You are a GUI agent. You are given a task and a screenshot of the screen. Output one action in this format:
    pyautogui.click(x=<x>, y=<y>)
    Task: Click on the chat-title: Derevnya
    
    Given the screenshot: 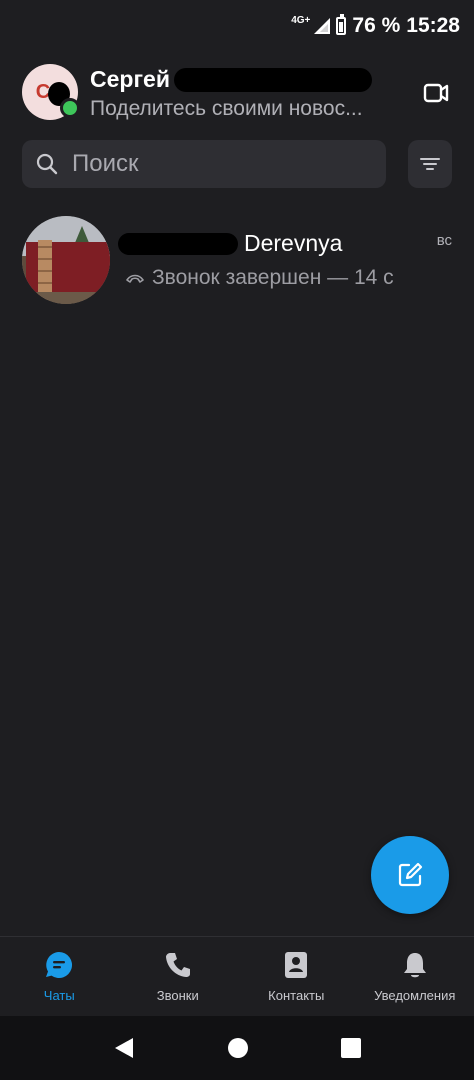 What is the action you would take?
    pyautogui.click(x=293, y=243)
    